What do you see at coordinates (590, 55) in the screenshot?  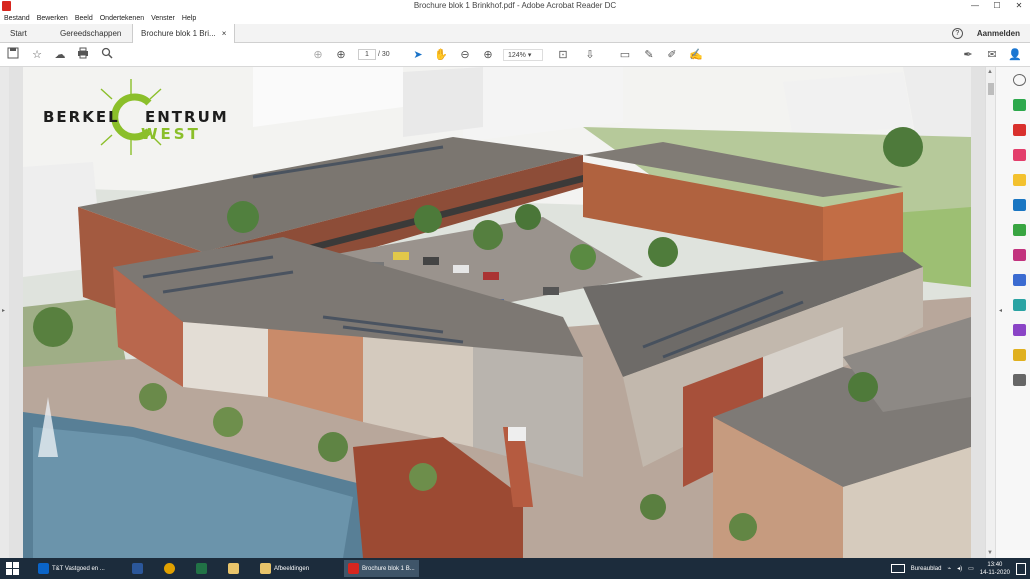 I see `scroll-mode-icon: ⇩` at bounding box center [590, 55].